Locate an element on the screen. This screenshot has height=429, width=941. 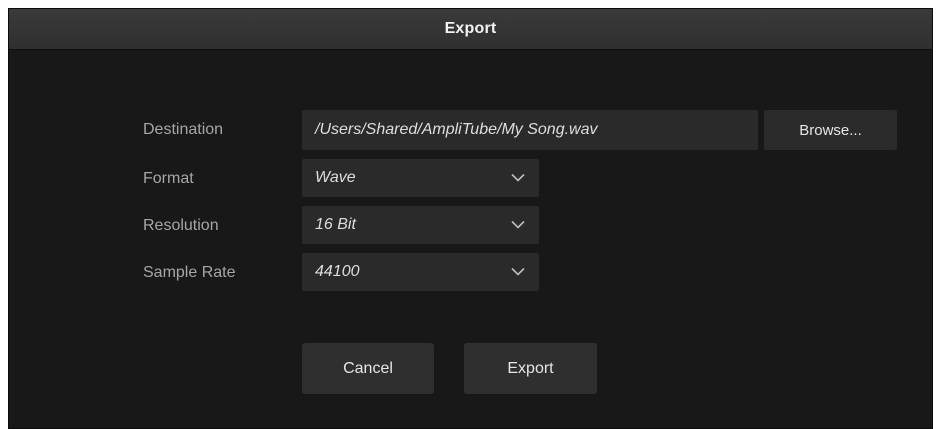
dialog-titlebar: Export is located at coordinates (470, 29).